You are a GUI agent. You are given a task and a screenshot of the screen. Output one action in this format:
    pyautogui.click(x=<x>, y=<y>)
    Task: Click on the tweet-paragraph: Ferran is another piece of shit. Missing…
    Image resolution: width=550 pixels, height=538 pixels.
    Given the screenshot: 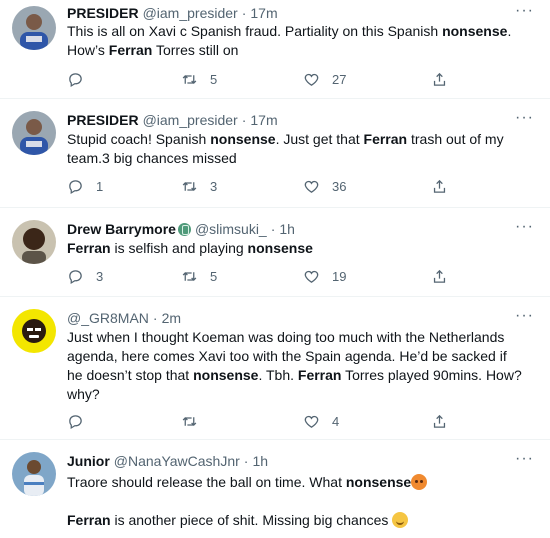 What is the action you would take?
    pyautogui.click(x=294, y=520)
    